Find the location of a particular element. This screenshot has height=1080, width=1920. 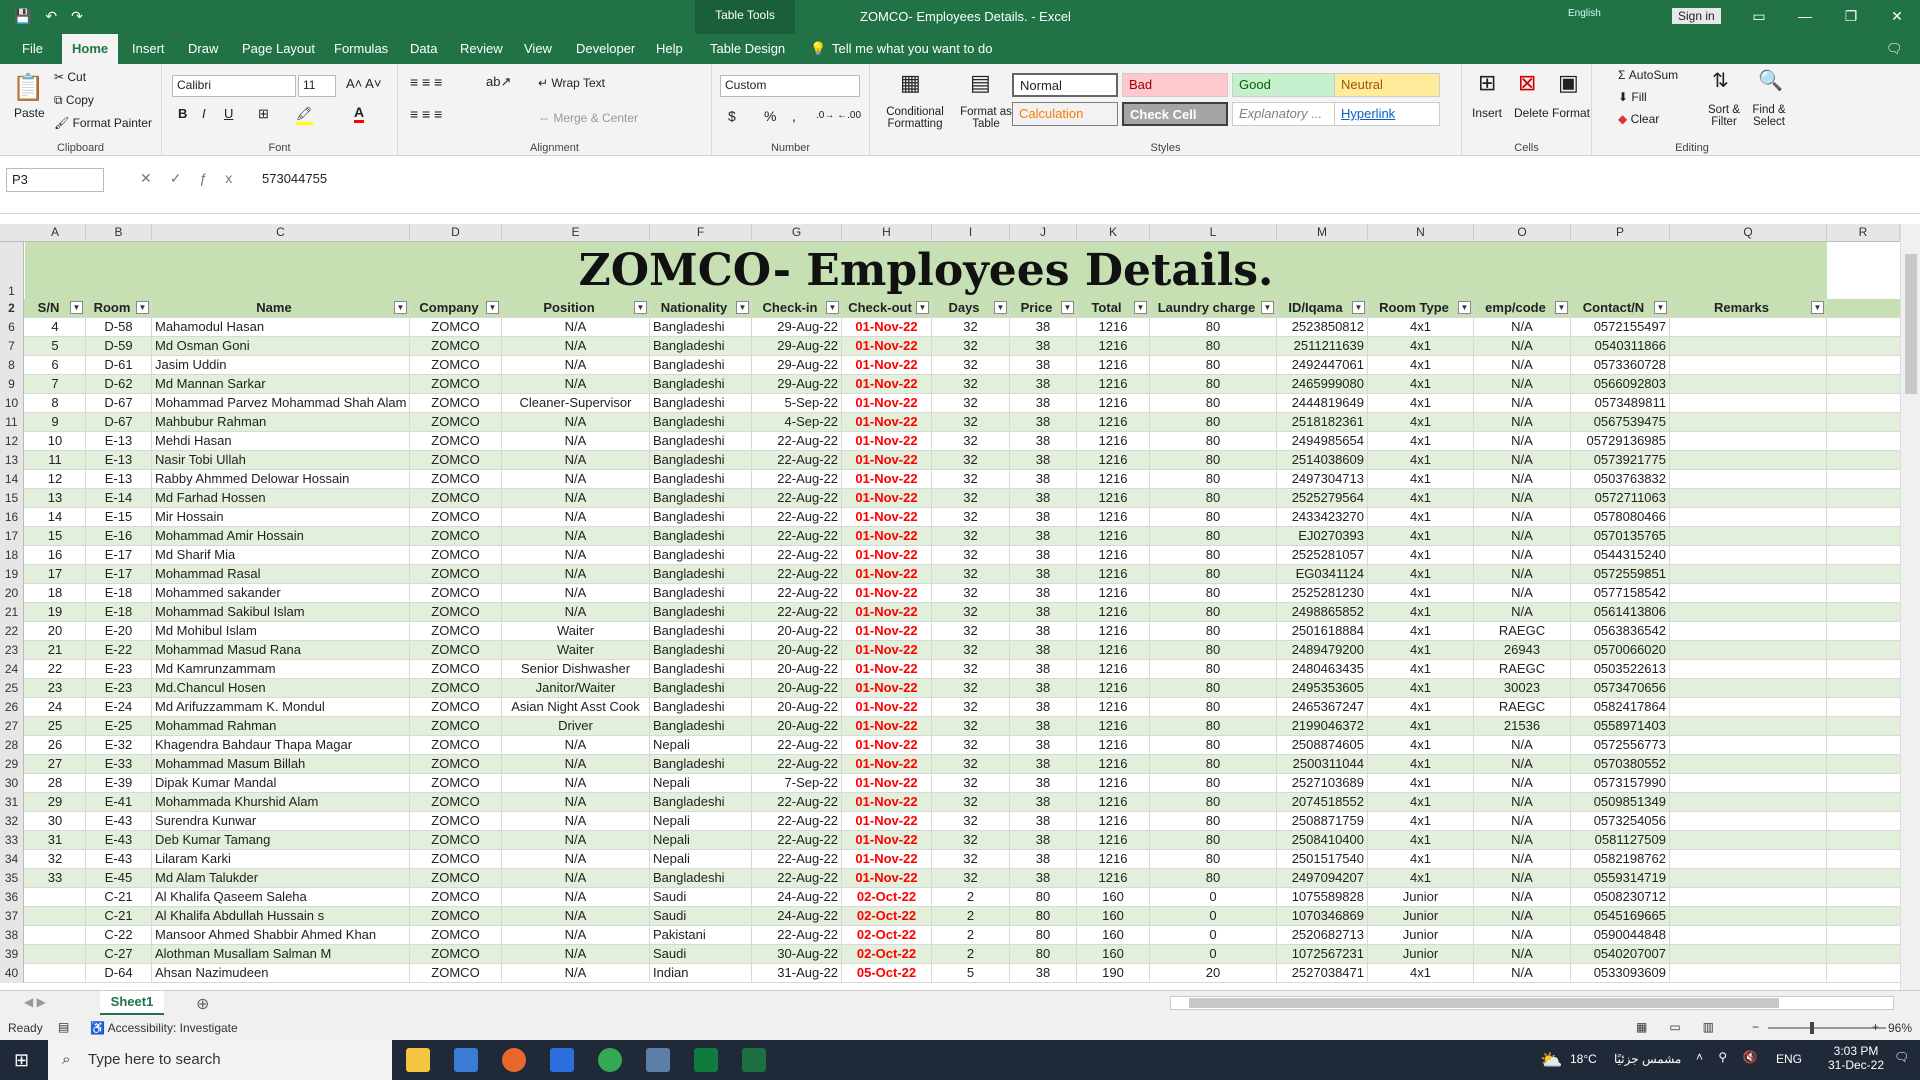

table-cell: 2527038471 is located at coordinates (1322, 973).